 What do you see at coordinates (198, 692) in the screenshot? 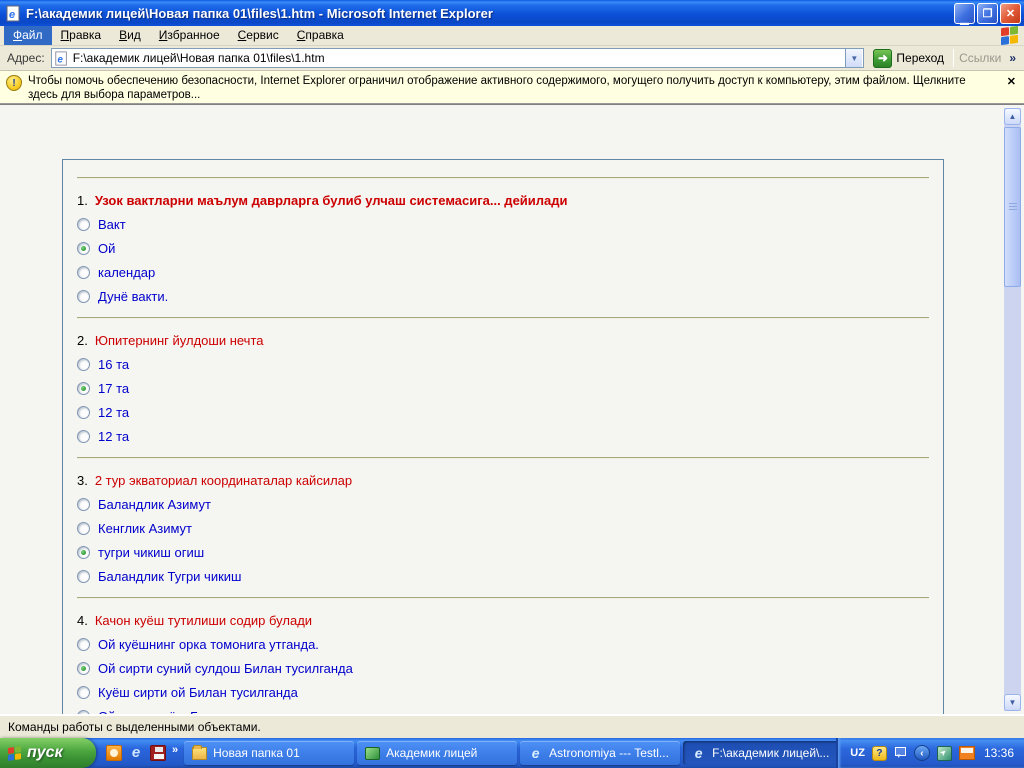
I see `option-label: Куёш сирти ой Билан тусилганда` at bounding box center [198, 692].